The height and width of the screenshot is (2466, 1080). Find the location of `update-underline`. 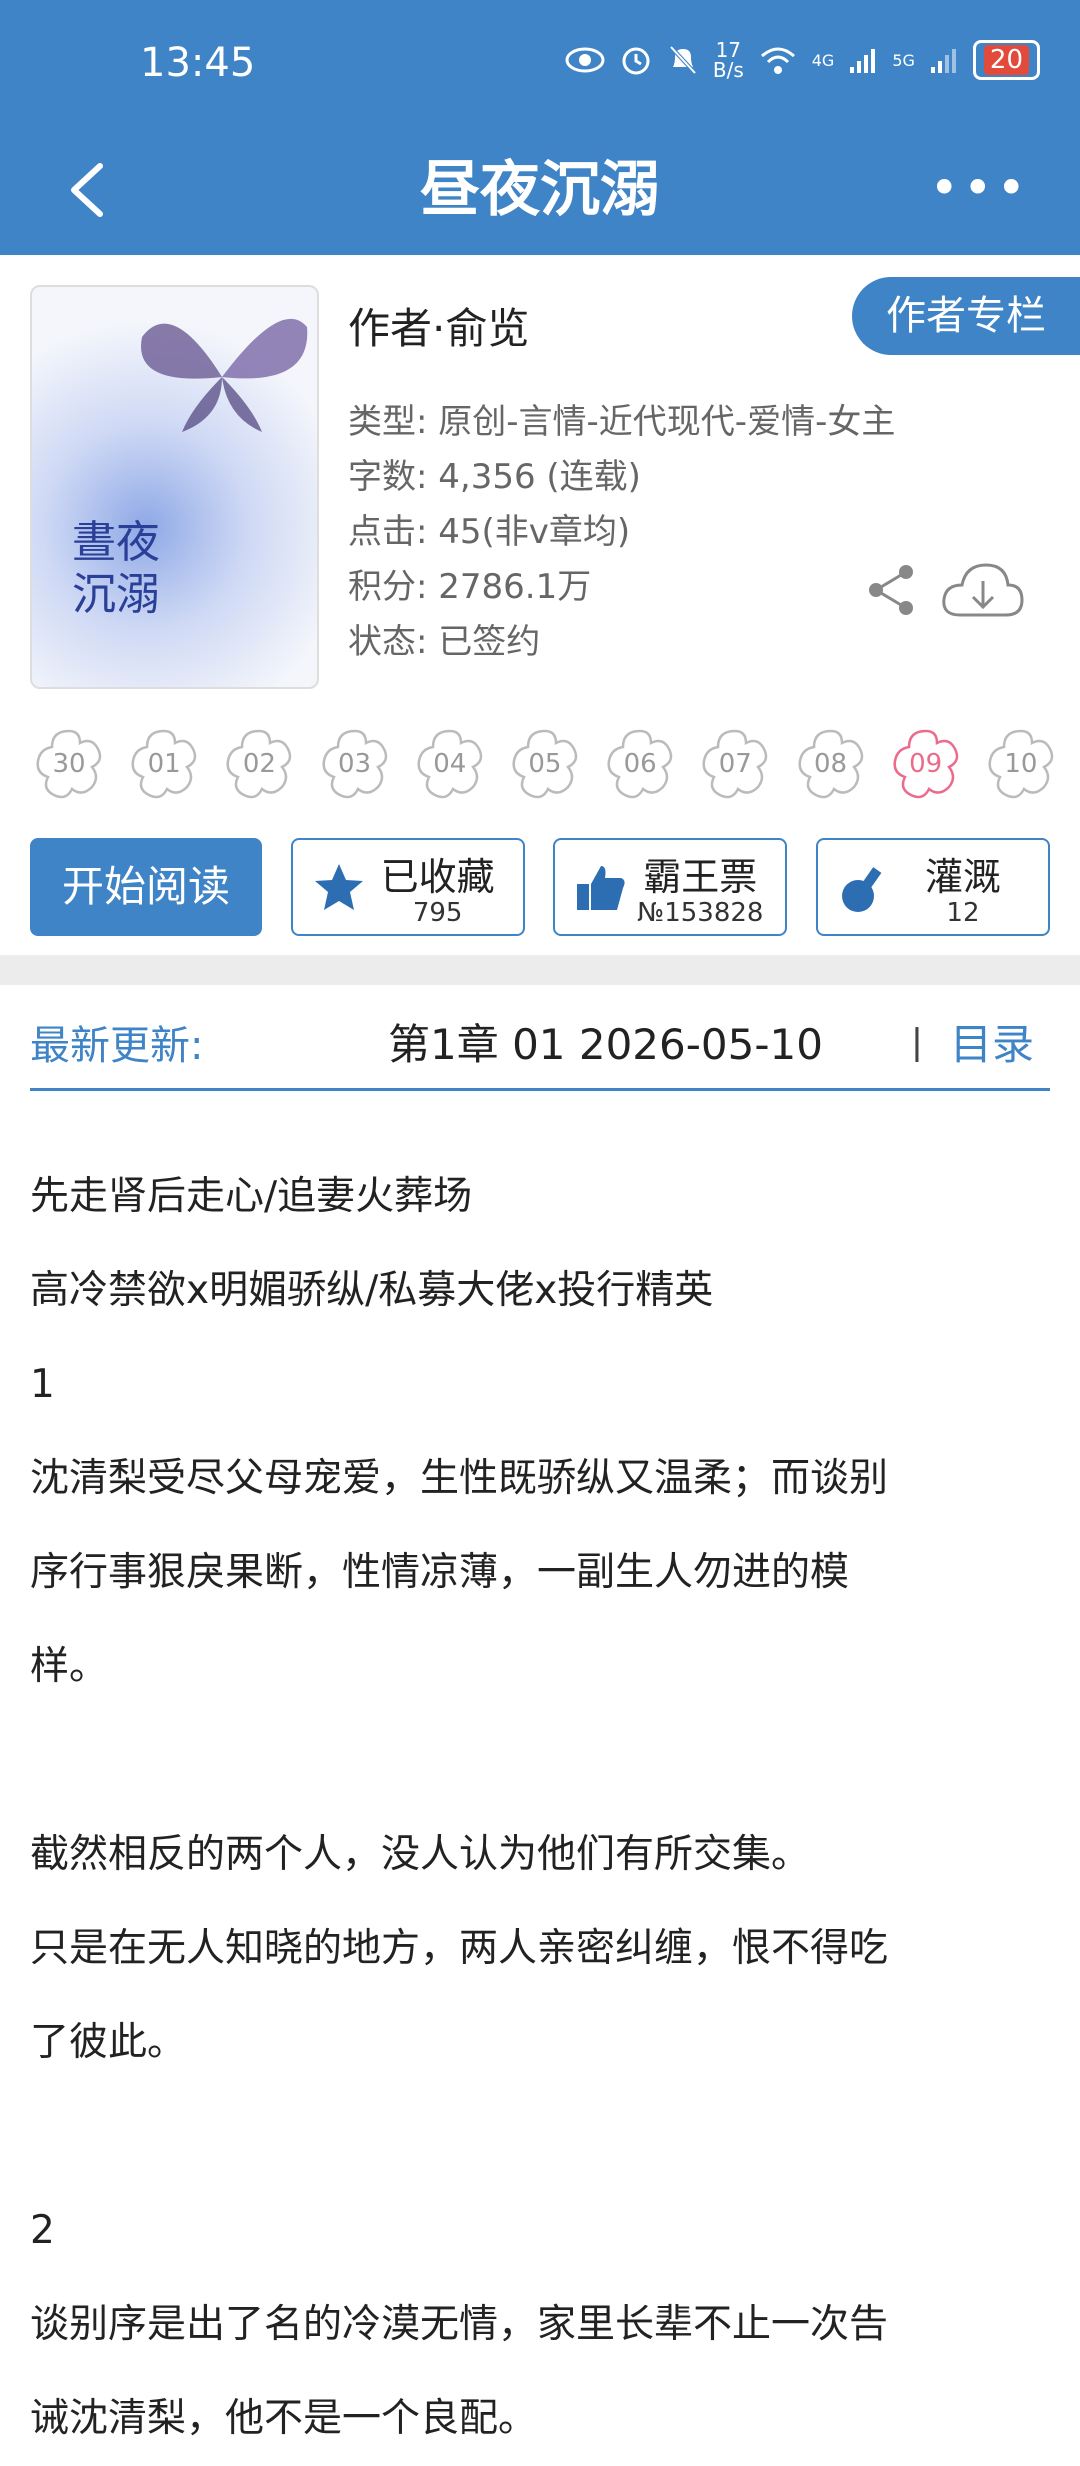

update-underline is located at coordinates (540, 1089).